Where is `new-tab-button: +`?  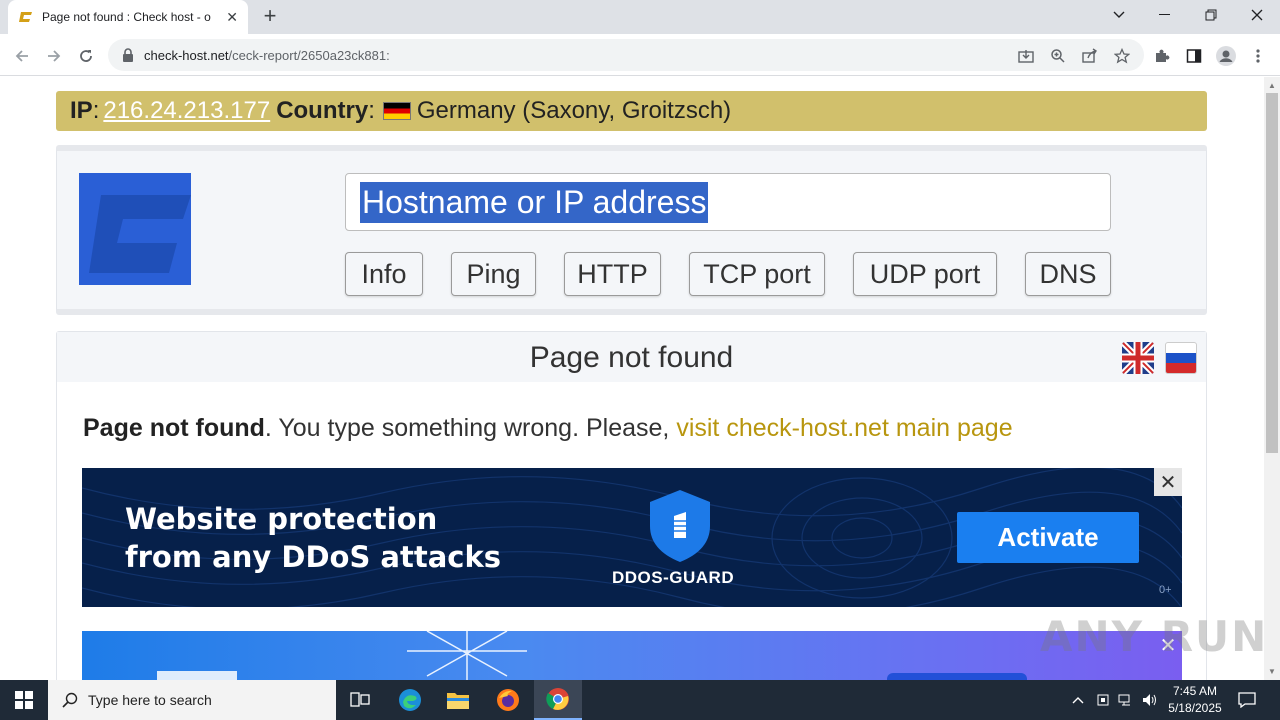
new-tab-button: + is located at coordinates (270, 17).